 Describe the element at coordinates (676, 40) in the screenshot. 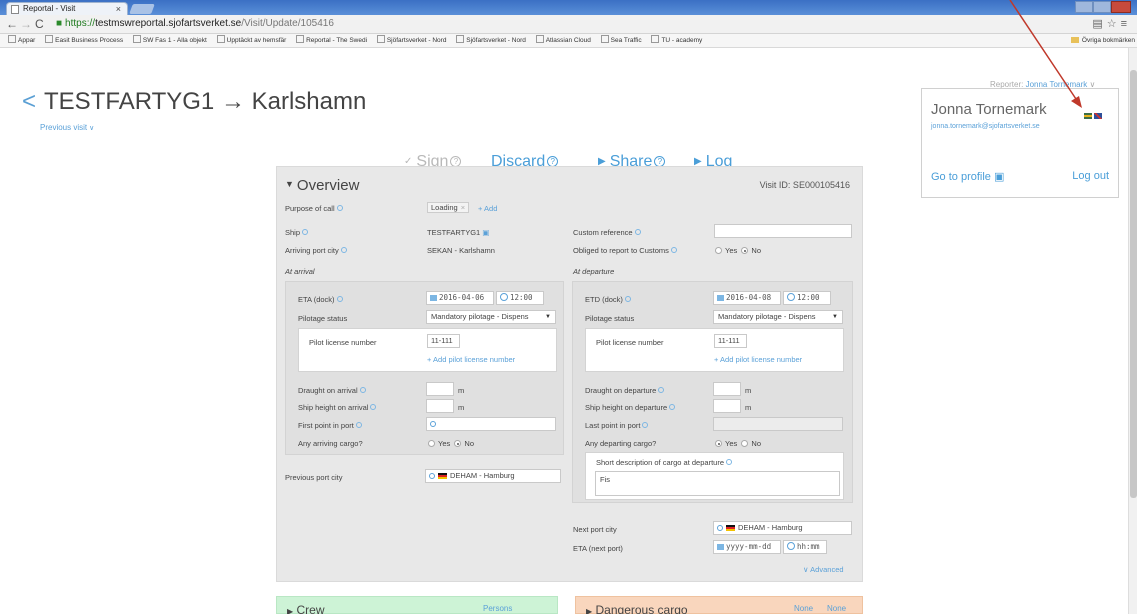

I see `bookmark-item: TU - academy` at that location.